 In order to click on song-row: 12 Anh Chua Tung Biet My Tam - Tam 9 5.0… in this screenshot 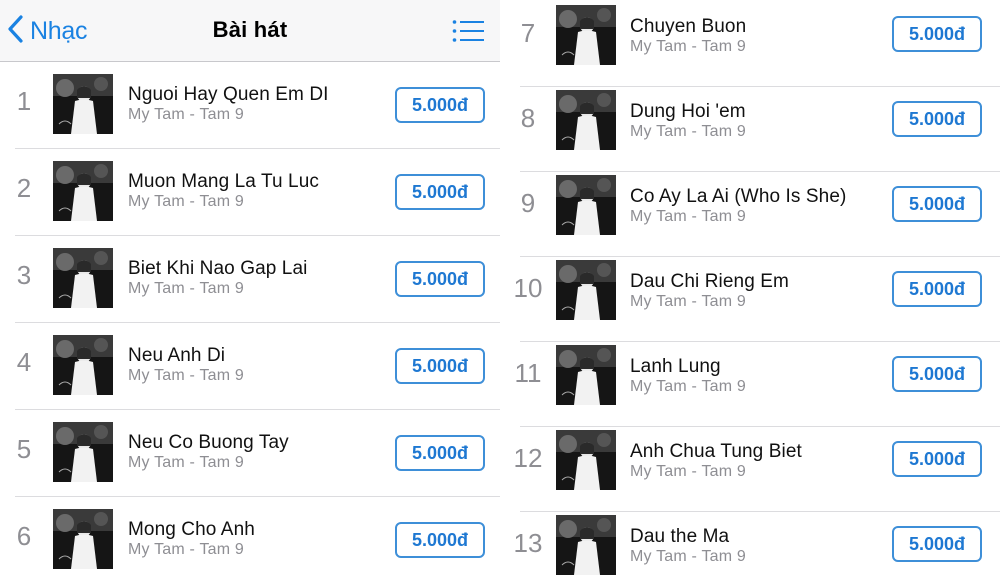, I will do `click(752, 468)`.